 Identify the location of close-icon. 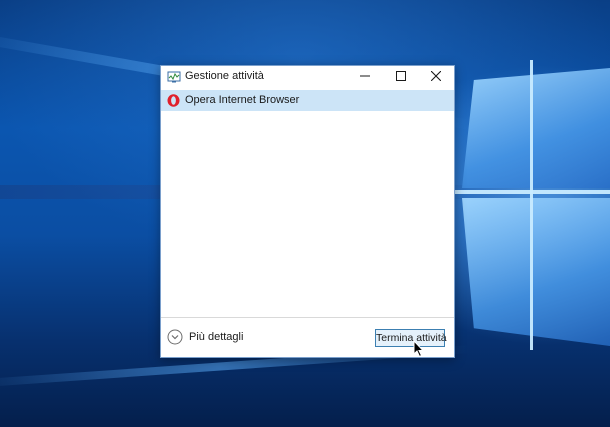
(436, 77).